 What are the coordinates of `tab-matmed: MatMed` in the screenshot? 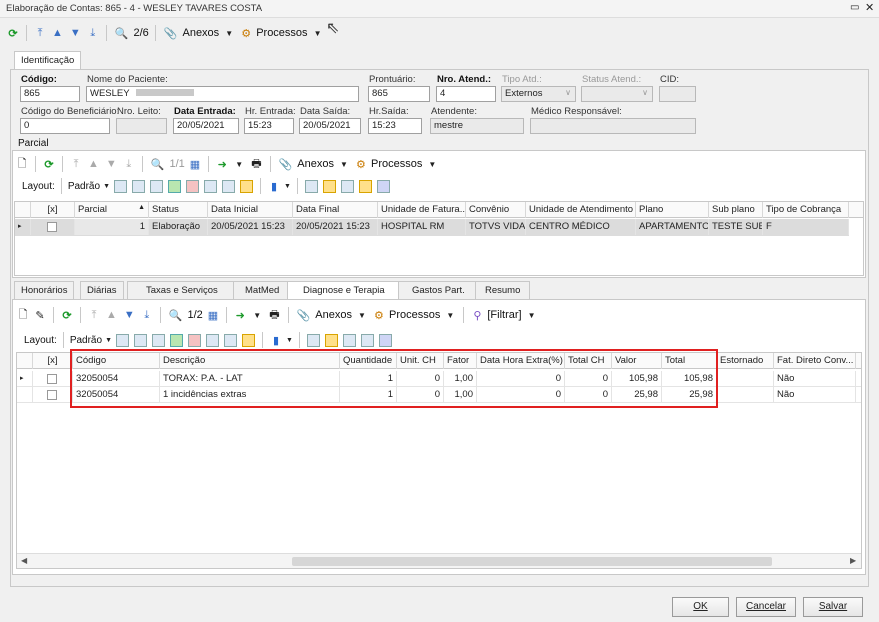 It's located at (262, 290).